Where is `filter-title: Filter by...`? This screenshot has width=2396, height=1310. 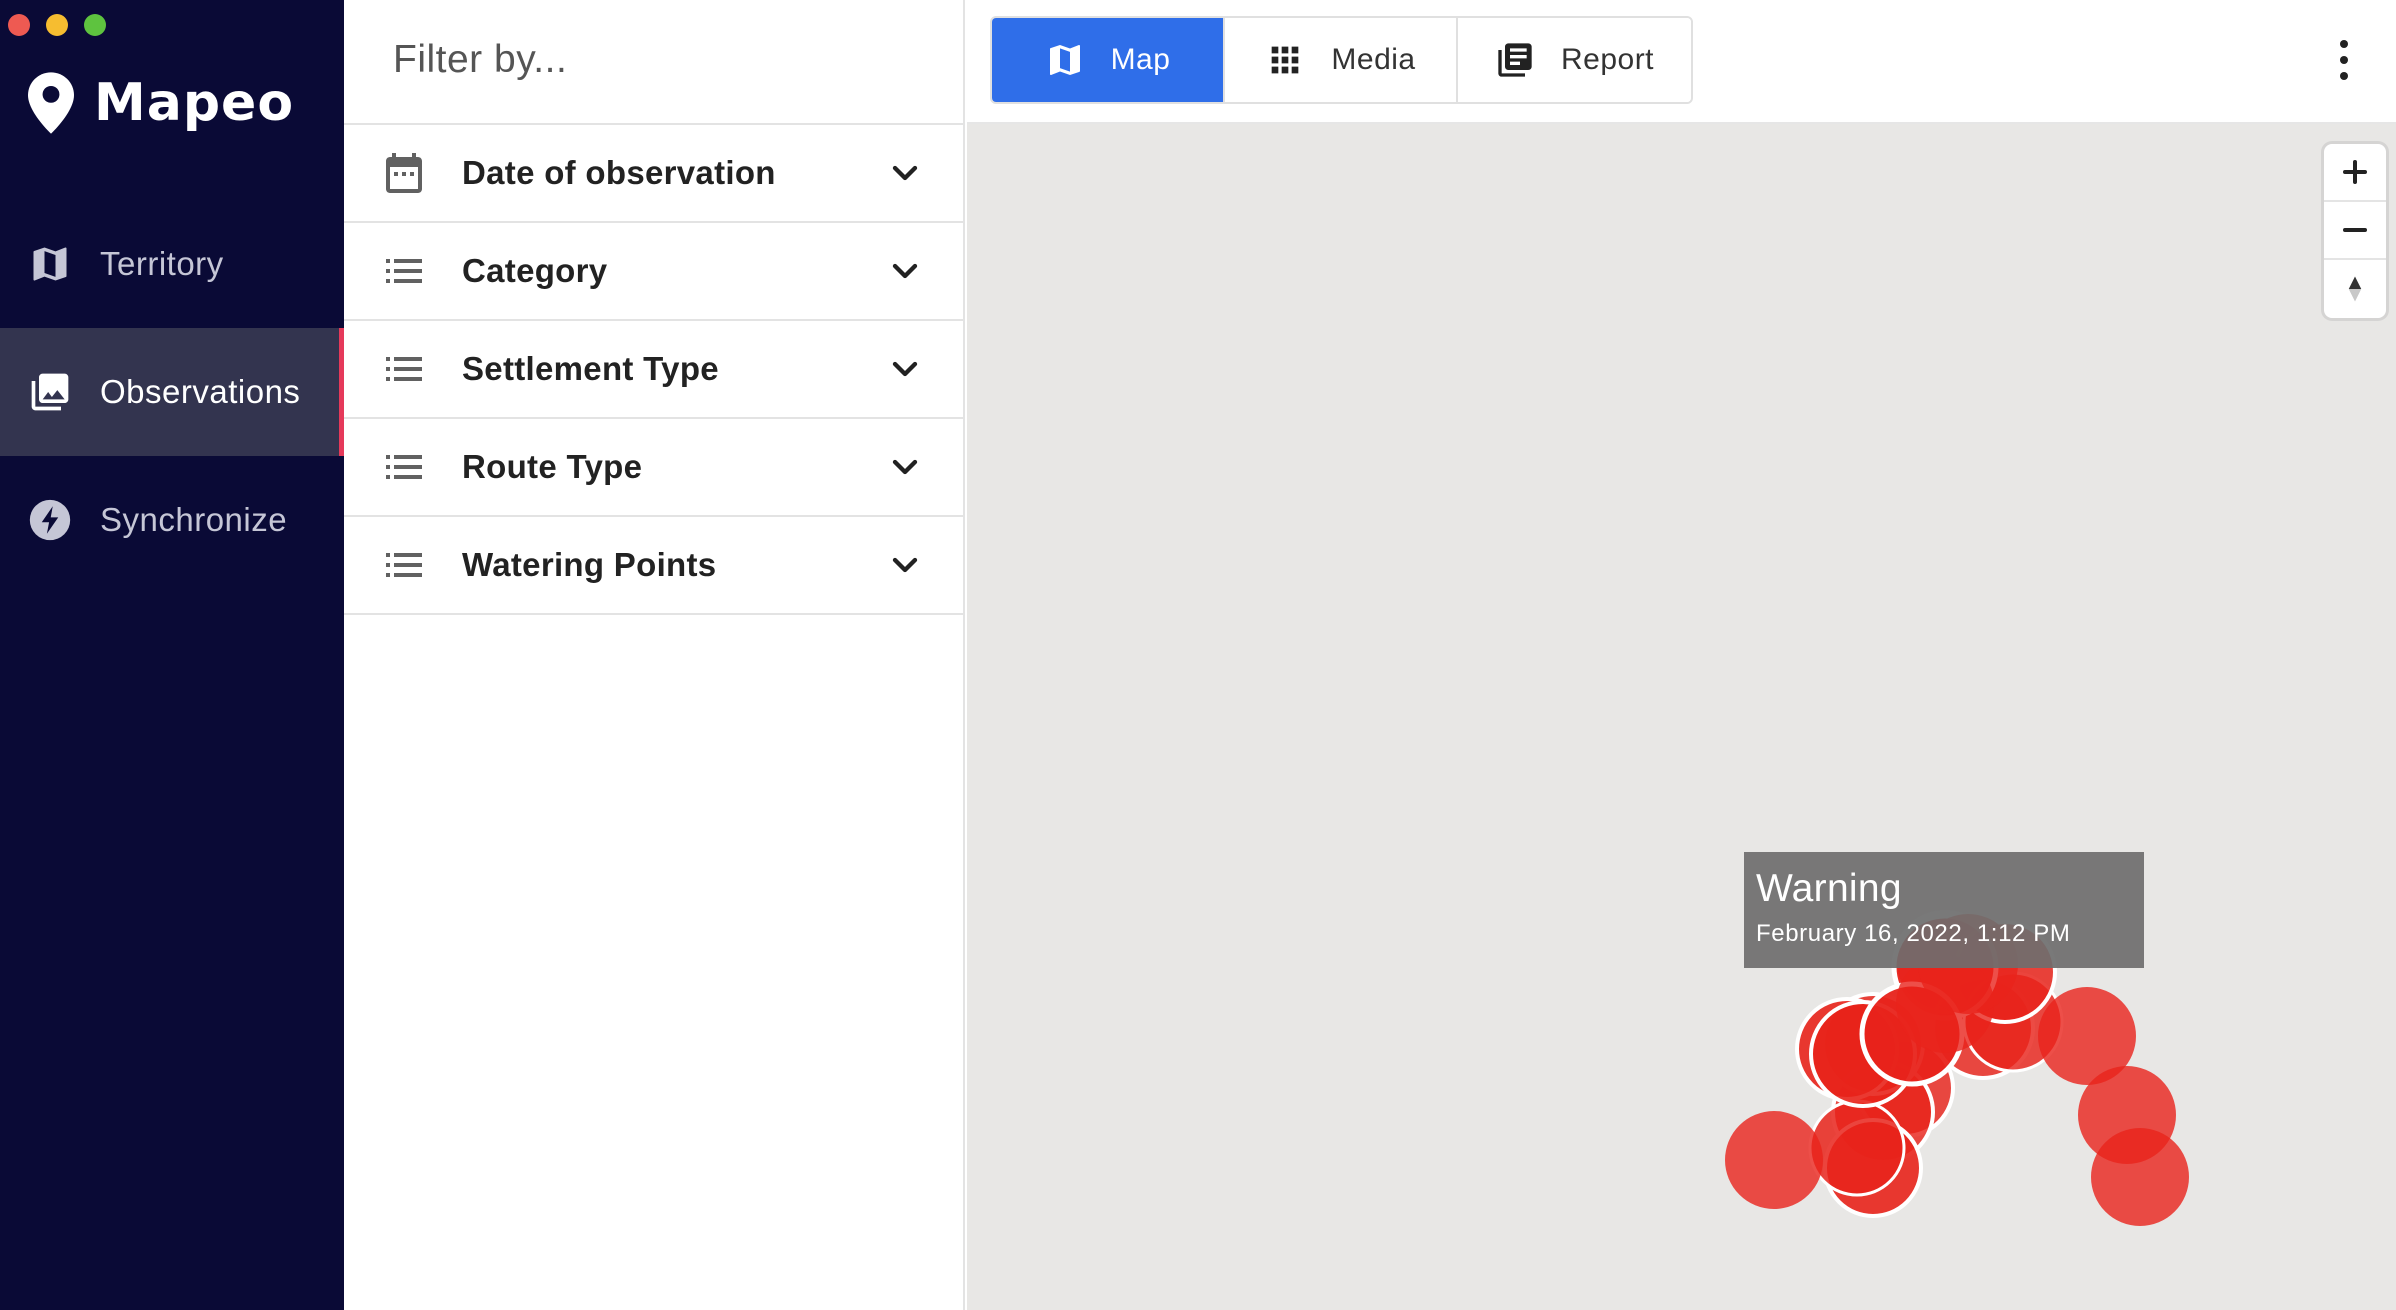 filter-title: Filter by... is located at coordinates (480, 59).